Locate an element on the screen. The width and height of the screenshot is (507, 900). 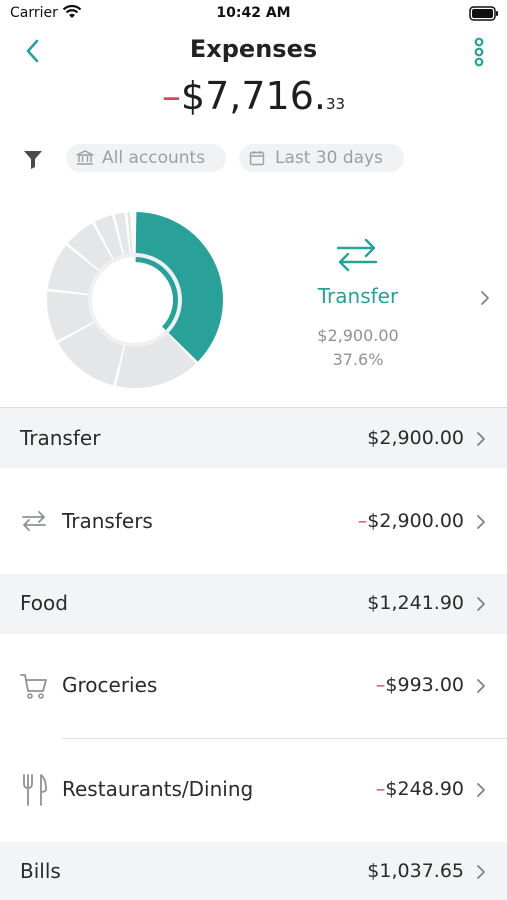
item-name: Groceries is located at coordinates (110, 685).